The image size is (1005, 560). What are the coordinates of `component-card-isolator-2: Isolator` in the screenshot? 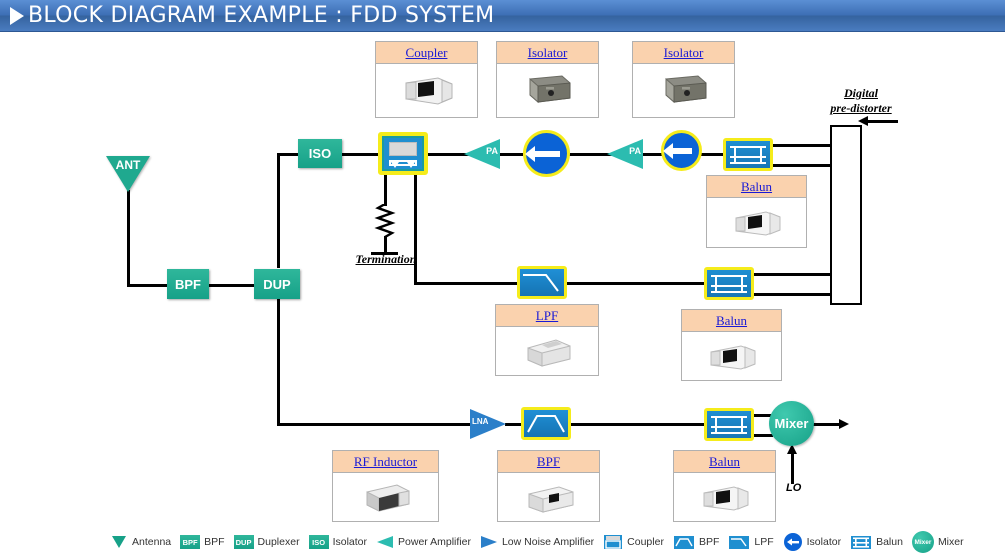 It's located at (683, 79).